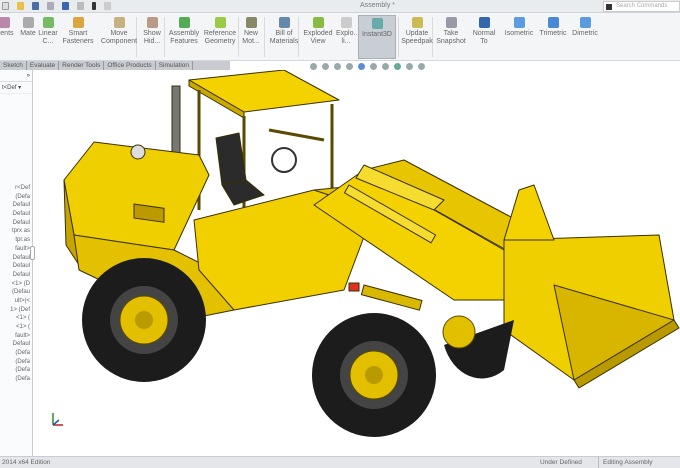  What do you see at coordinates (409, 66) in the screenshot?
I see `scene-icon` at bounding box center [409, 66].